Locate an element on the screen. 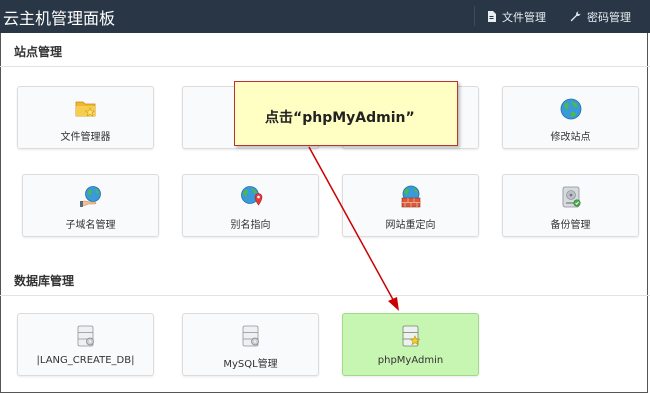  arrow-line is located at coordinates (352, 226).